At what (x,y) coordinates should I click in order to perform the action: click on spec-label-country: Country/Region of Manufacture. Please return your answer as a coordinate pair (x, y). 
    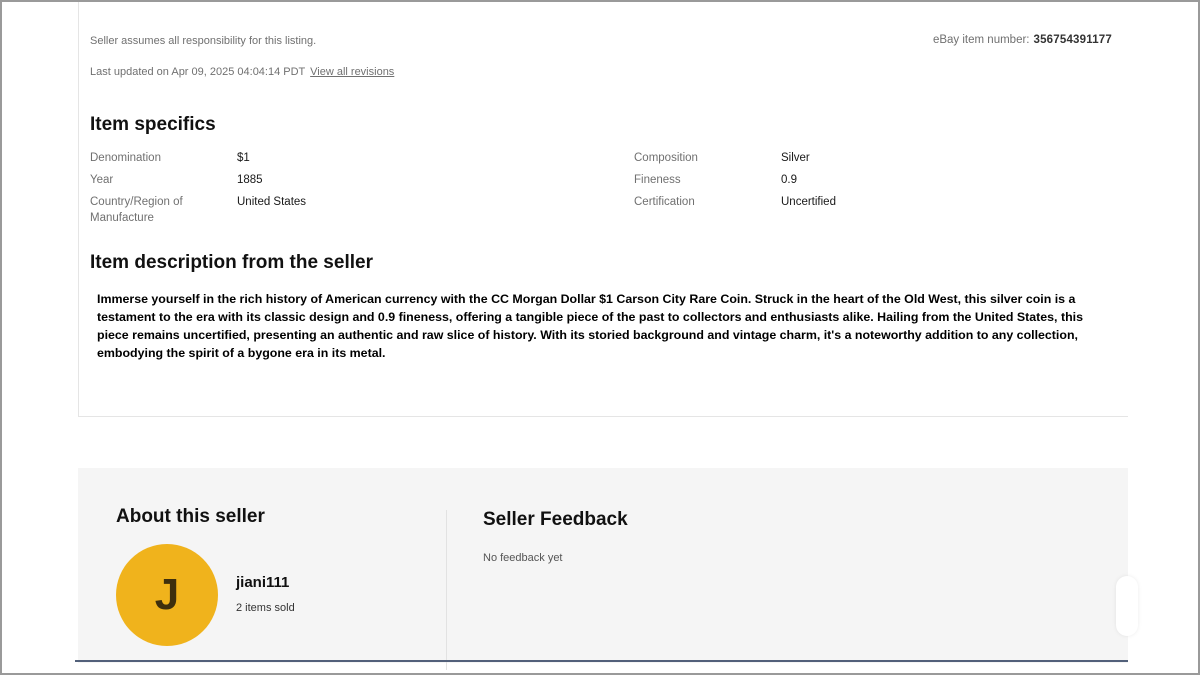
    Looking at the image, I should click on (136, 210).